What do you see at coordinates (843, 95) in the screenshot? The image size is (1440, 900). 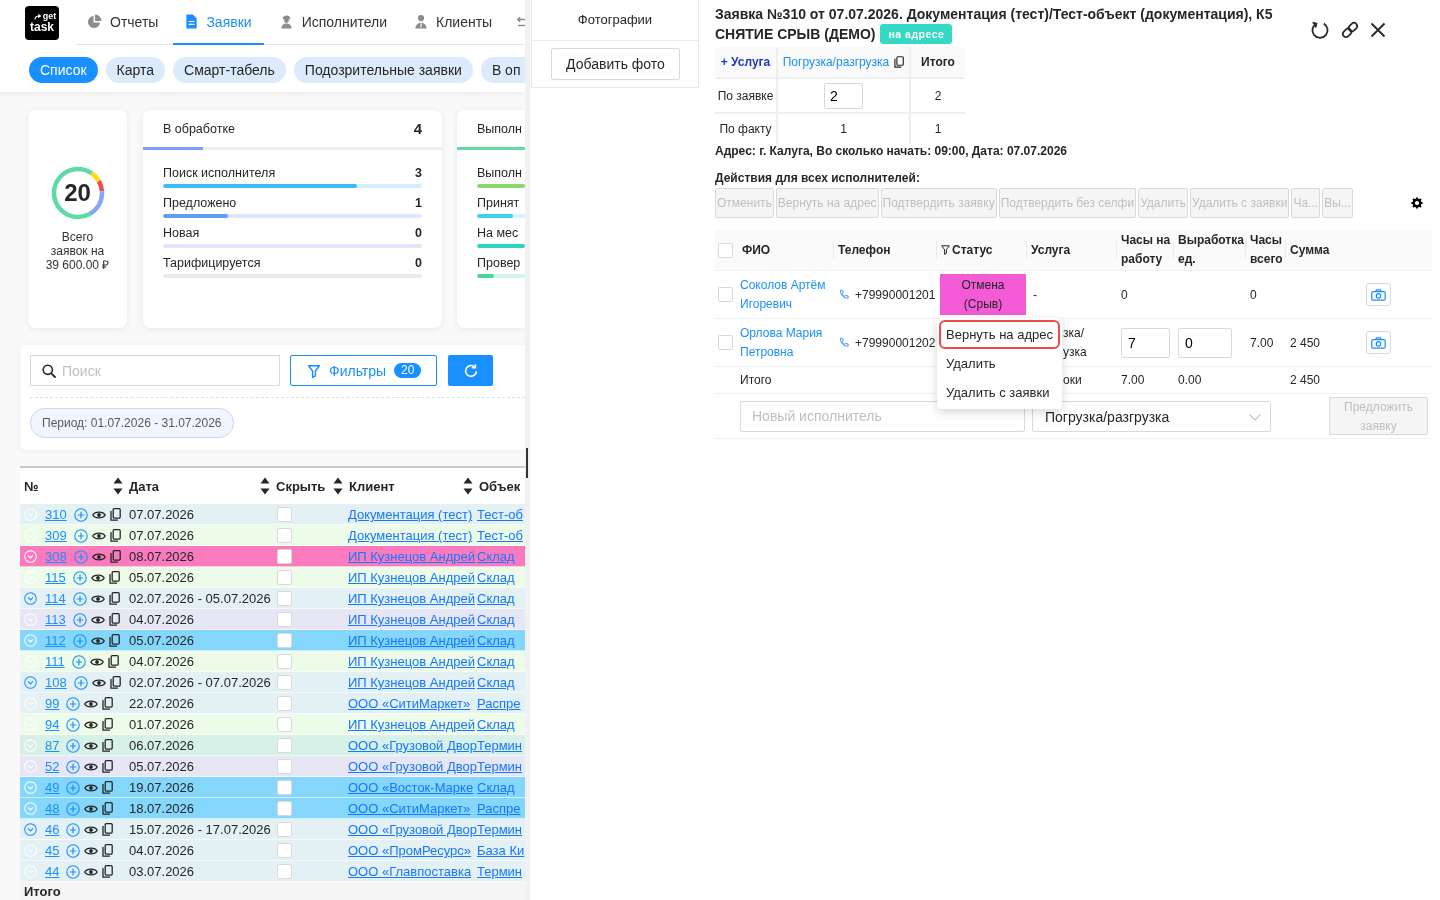 I see `quantity-input: 2` at bounding box center [843, 95].